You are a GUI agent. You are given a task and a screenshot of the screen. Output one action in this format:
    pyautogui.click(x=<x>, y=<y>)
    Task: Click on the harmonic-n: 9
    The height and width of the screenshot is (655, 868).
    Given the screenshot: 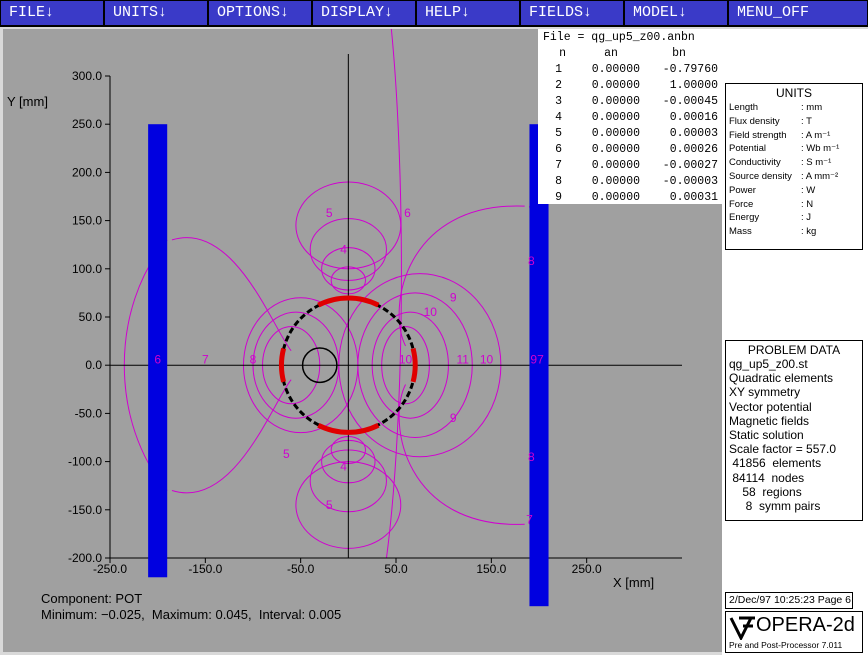 What is the action you would take?
    pyautogui.click(x=558, y=197)
    